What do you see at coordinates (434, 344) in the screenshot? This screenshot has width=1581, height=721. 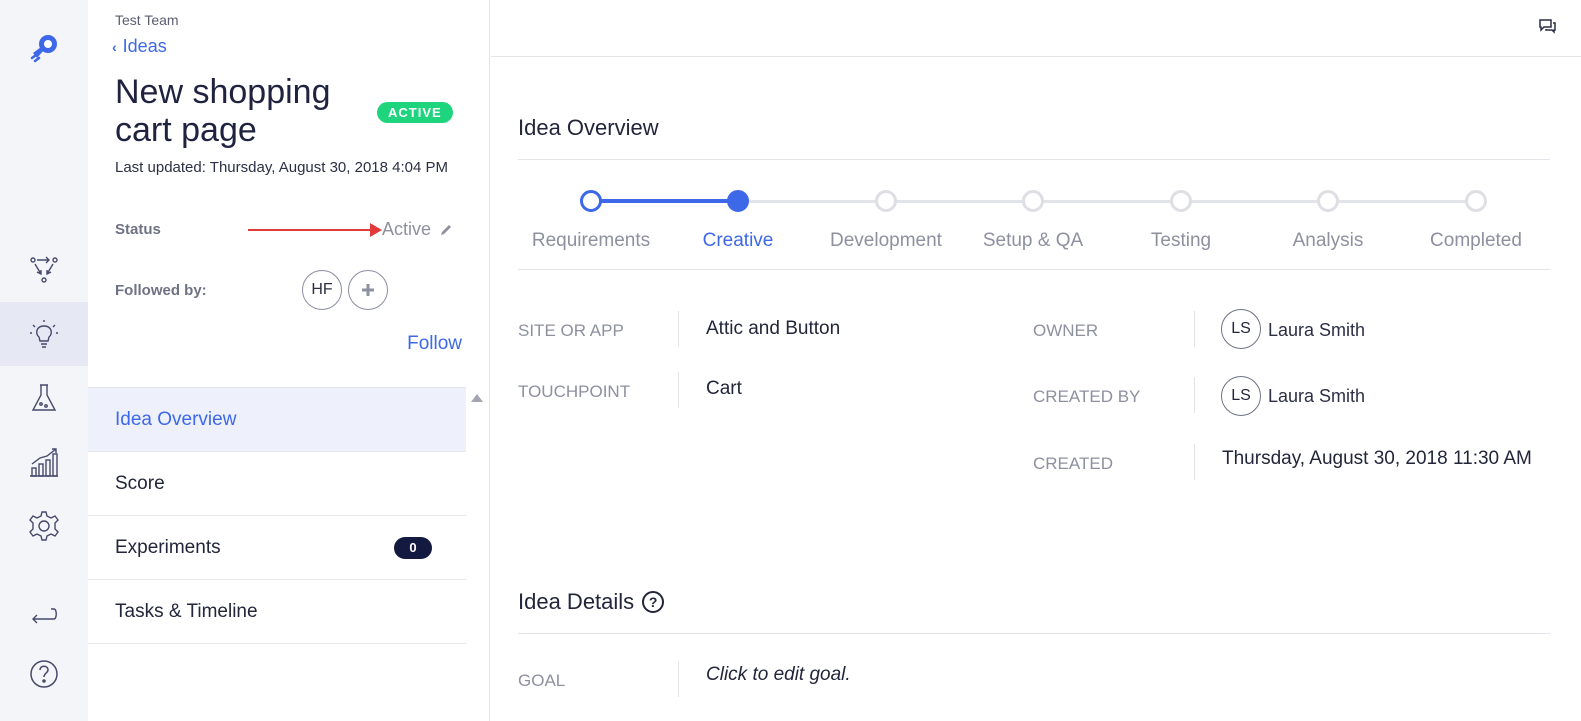 I see `follow-button: Follow` at bounding box center [434, 344].